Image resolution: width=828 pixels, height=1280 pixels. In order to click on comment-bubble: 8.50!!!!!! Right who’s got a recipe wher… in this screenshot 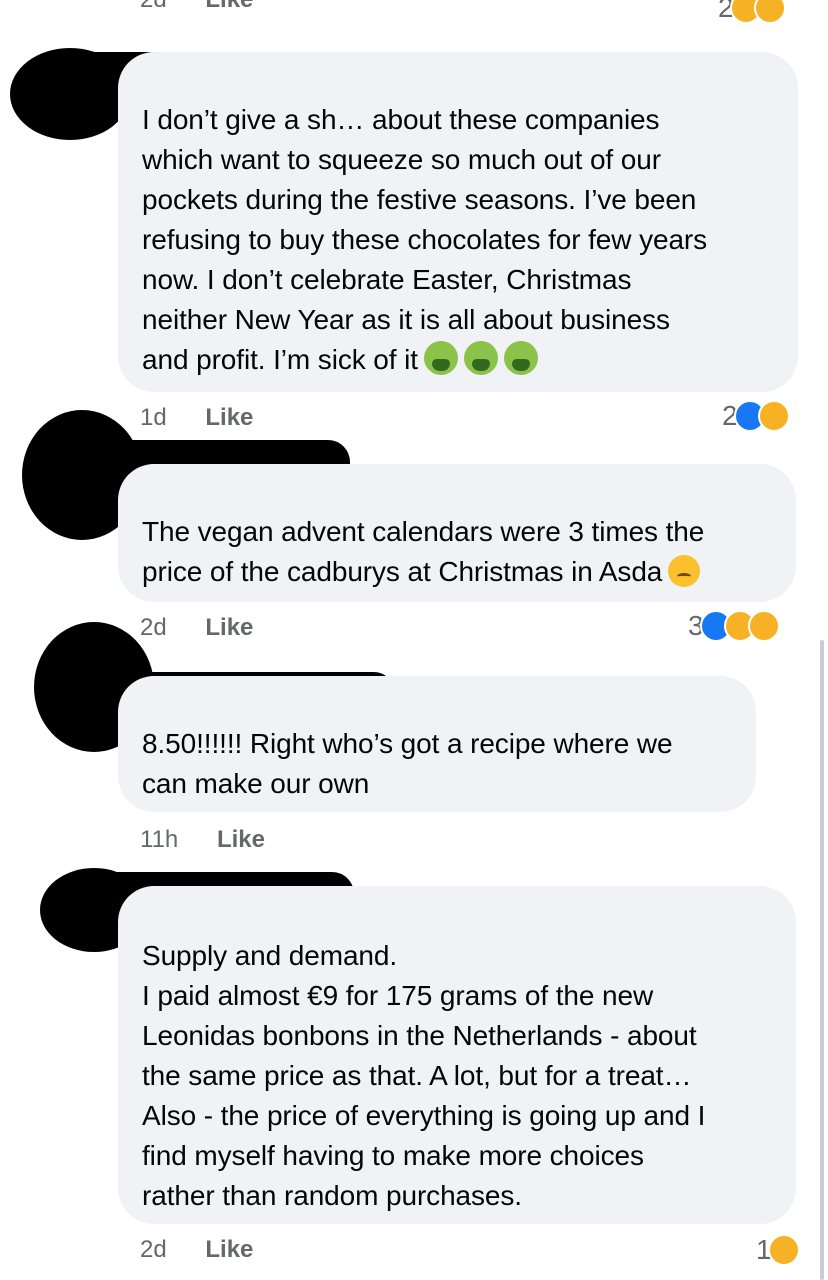, I will do `click(437, 744)`.